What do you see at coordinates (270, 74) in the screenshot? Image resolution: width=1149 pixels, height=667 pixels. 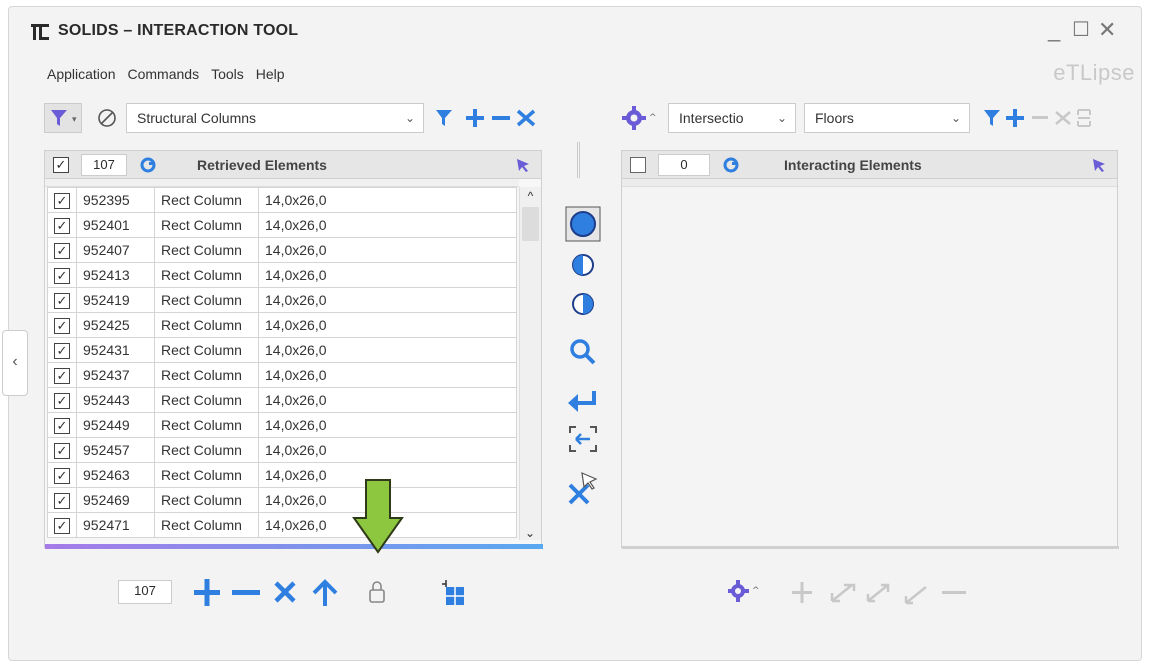 I see `menu-help: Help` at bounding box center [270, 74].